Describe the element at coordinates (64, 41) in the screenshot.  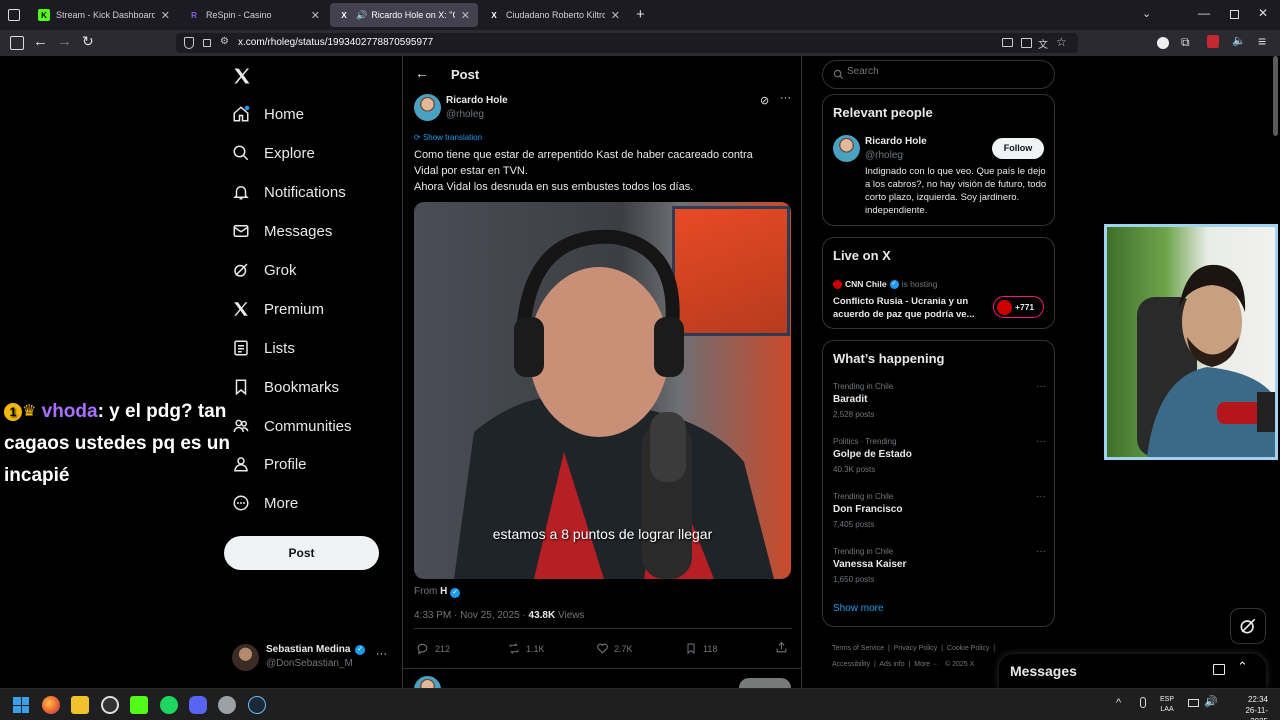
I see `forward-icon: →` at that location.